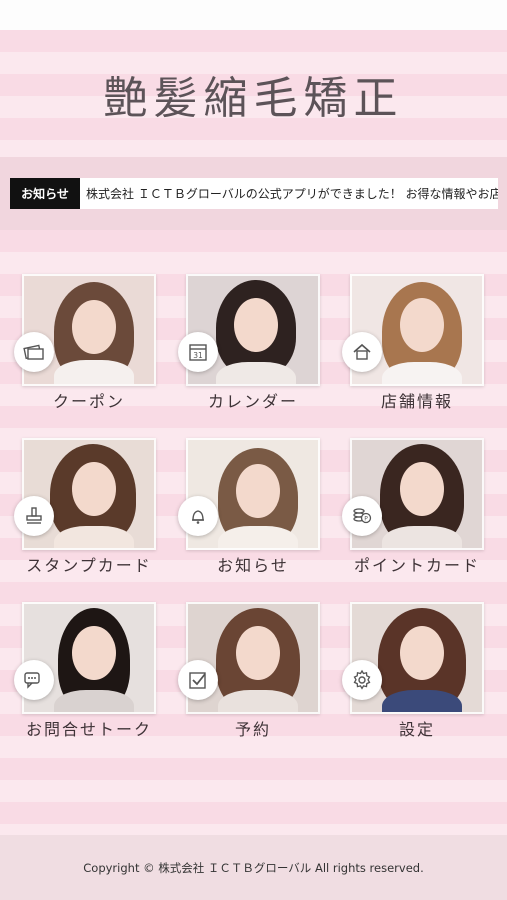 This screenshot has height=900, width=507. What do you see at coordinates (417, 349) in the screenshot?
I see `menu-tile-store-info: 店舗情報` at bounding box center [417, 349].